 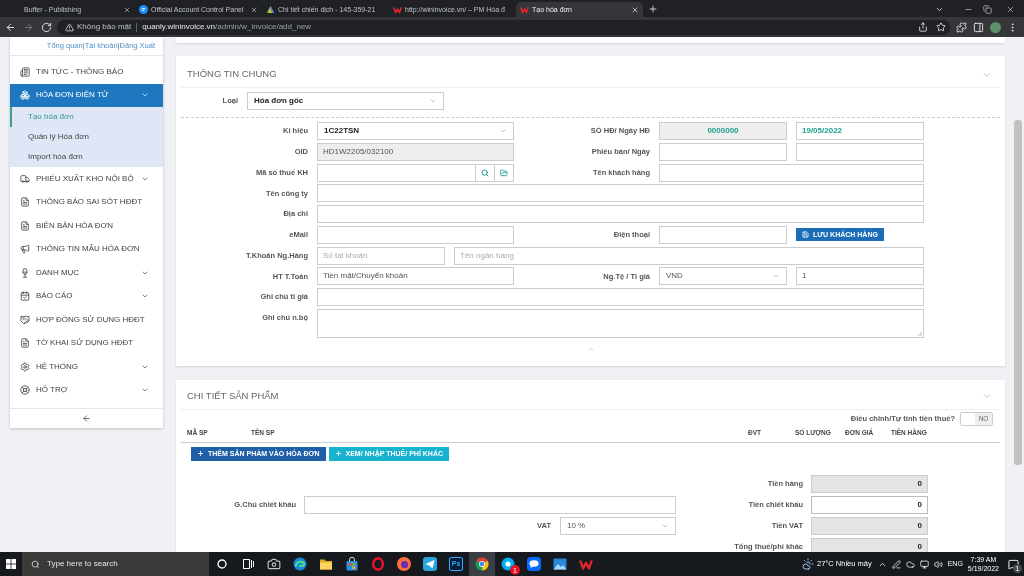 I want to click on swirl-icon, so click(x=300, y=564).